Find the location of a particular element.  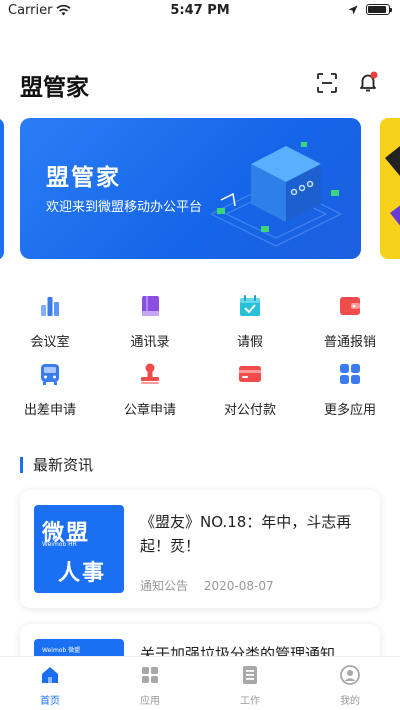

shortcut-meeting-room: 会议室 is located at coordinates (50, 327).